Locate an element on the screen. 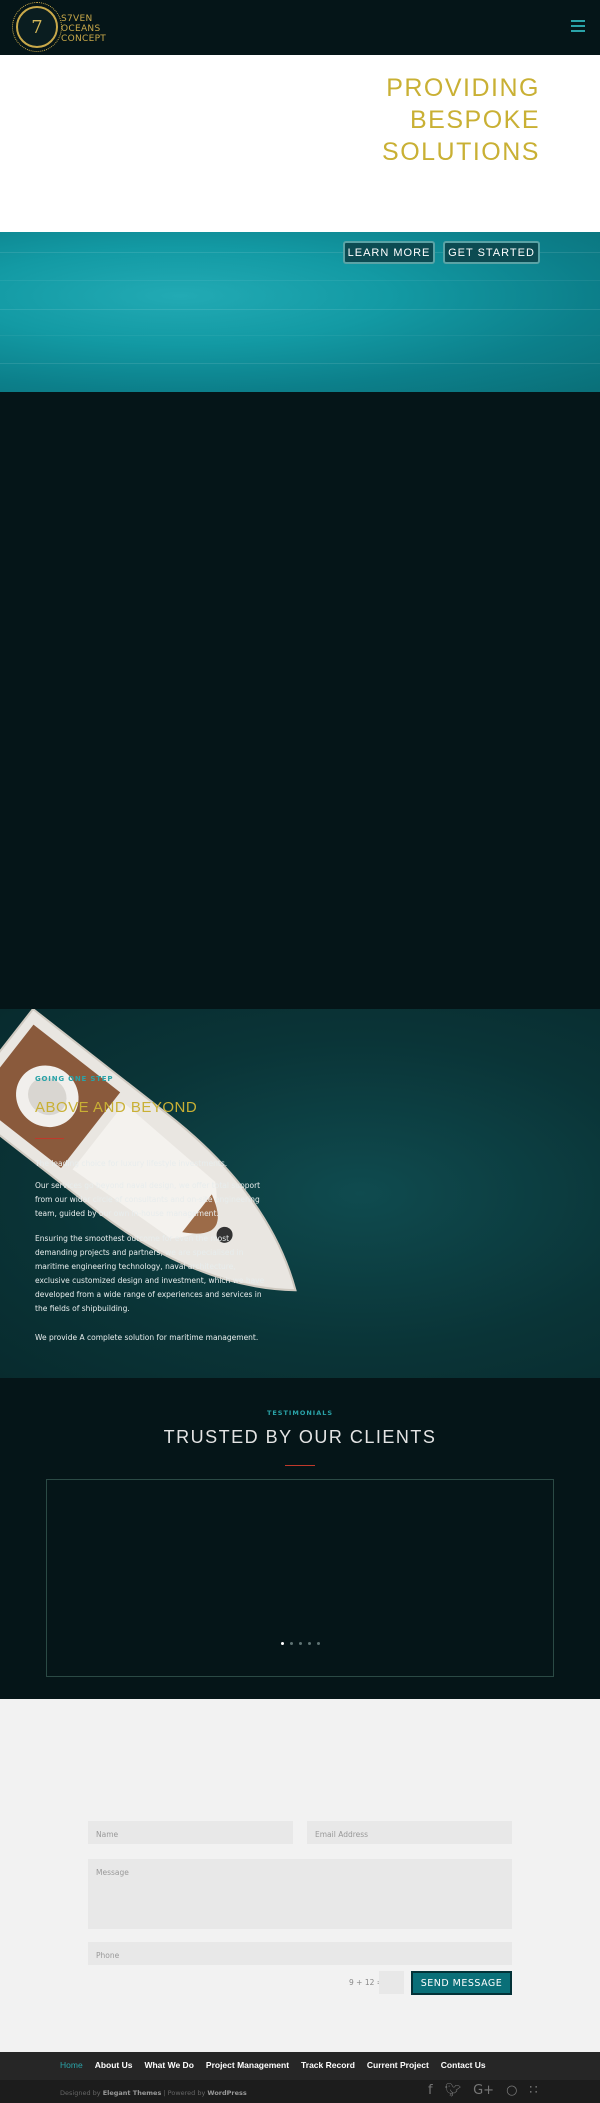  rss-icon: ∷ is located at coordinates (533, 2090).